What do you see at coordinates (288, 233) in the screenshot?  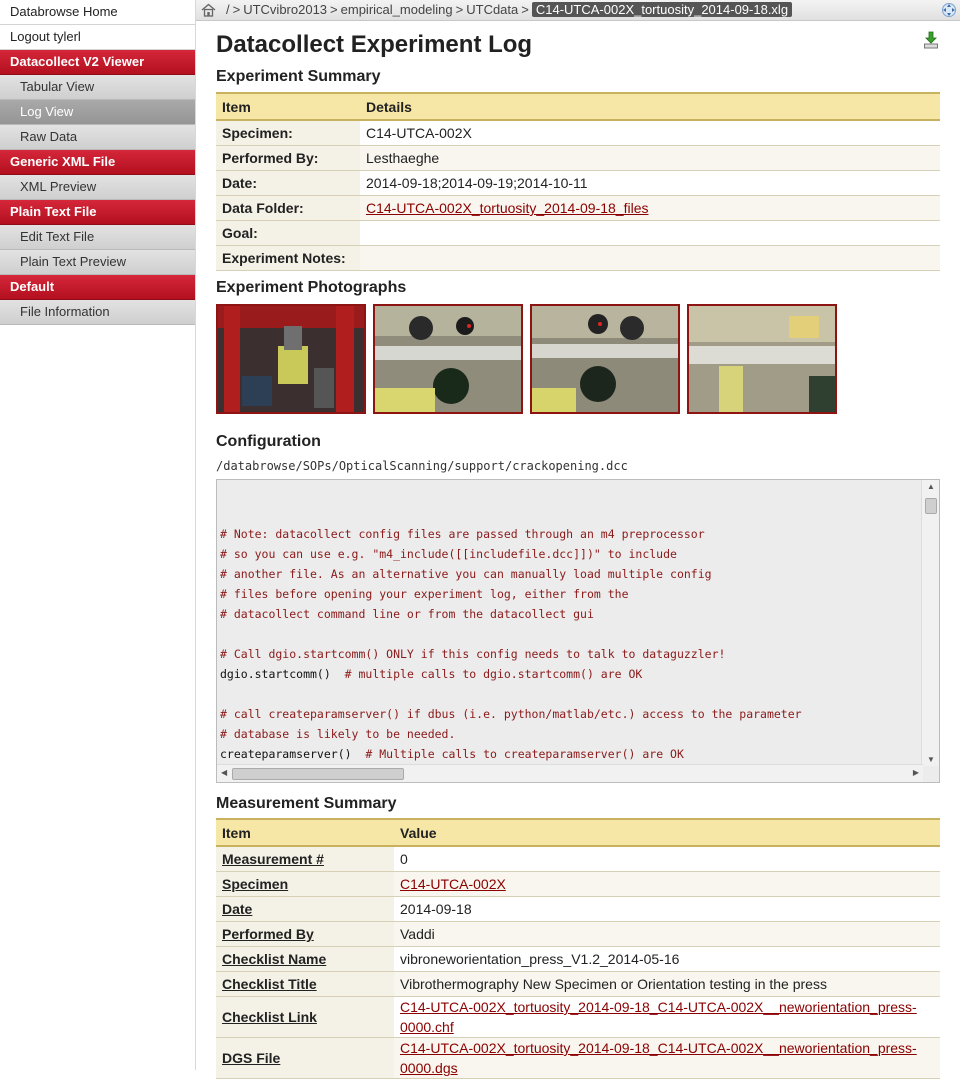 I see `row-label: Goal:` at bounding box center [288, 233].